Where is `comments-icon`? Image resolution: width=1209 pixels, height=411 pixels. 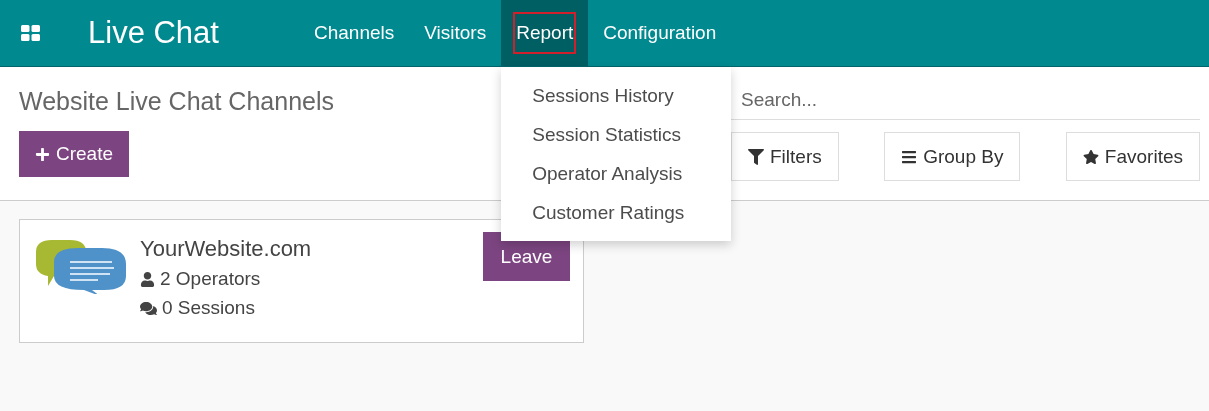
comments-icon is located at coordinates (148, 308).